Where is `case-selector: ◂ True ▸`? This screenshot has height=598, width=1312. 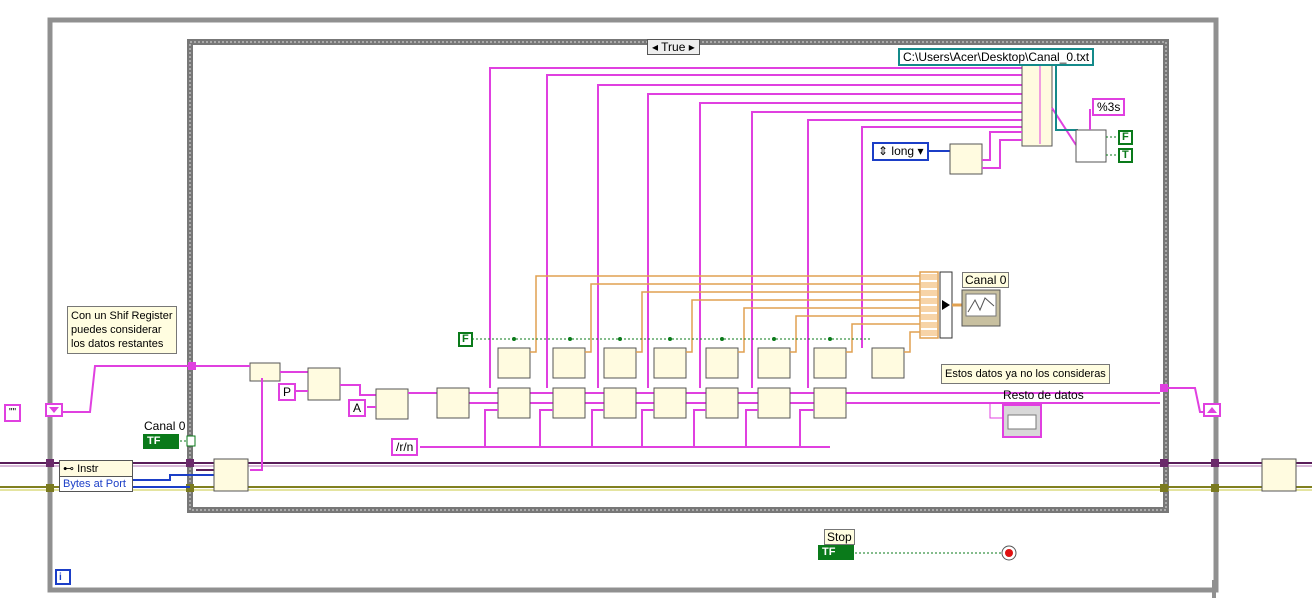
case-selector: ◂ True ▸ is located at coordinates (673, 47).